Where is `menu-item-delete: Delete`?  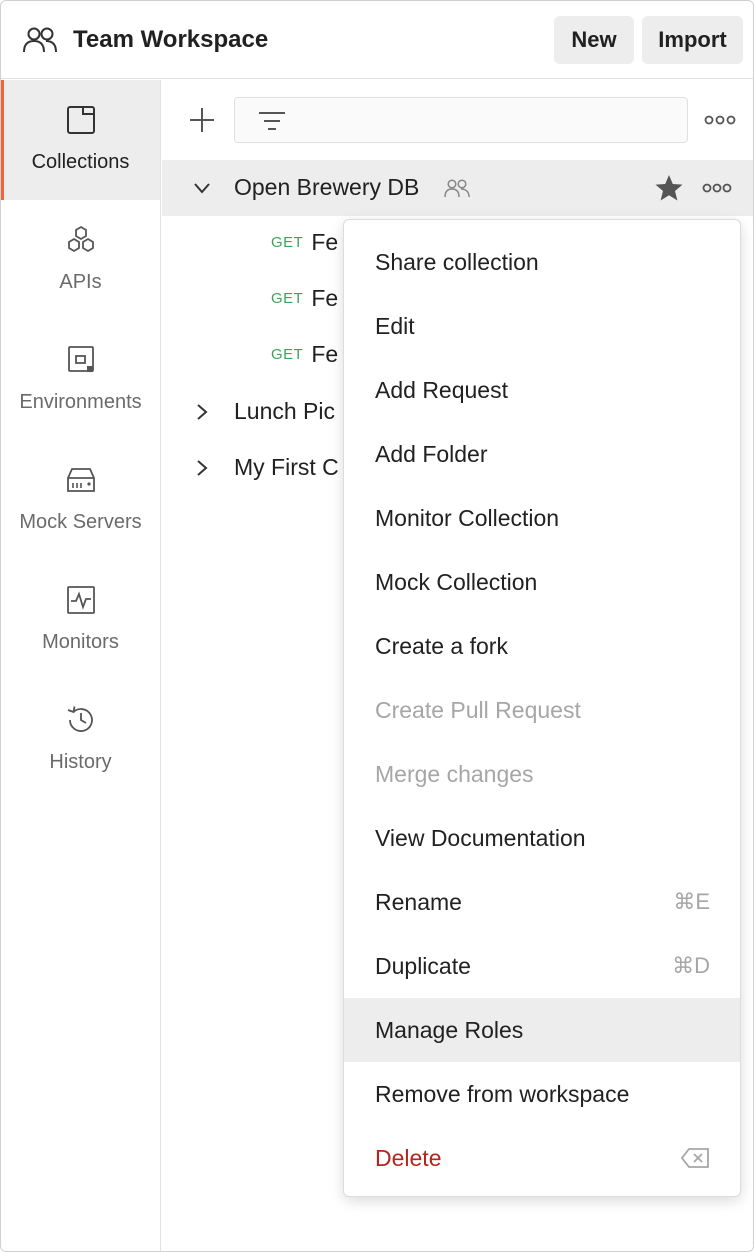
menu-item-delete: Delete is located at coordinates (542, 1158).